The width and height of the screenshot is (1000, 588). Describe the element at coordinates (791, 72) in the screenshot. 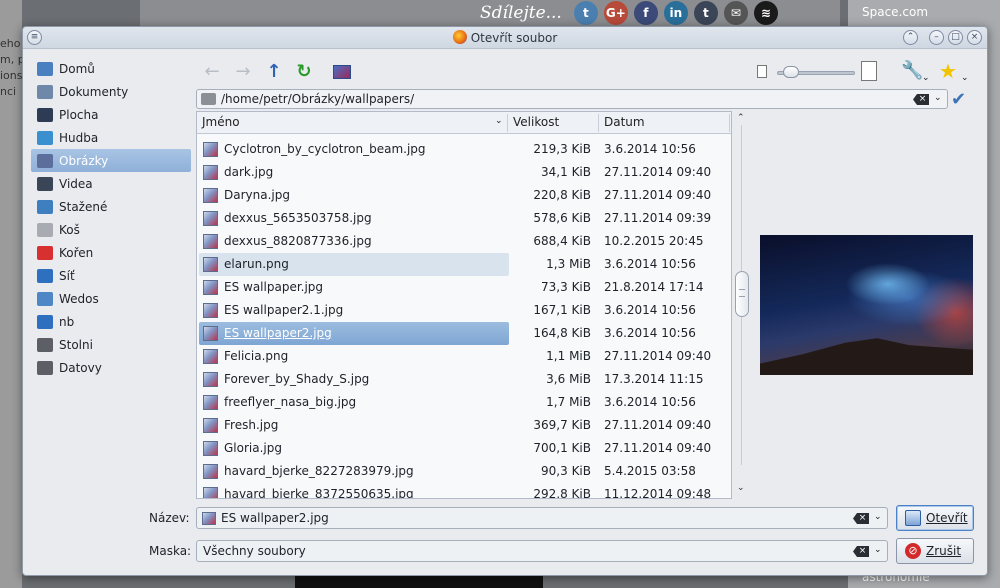

I see `zoom-slider-handle` at that location.